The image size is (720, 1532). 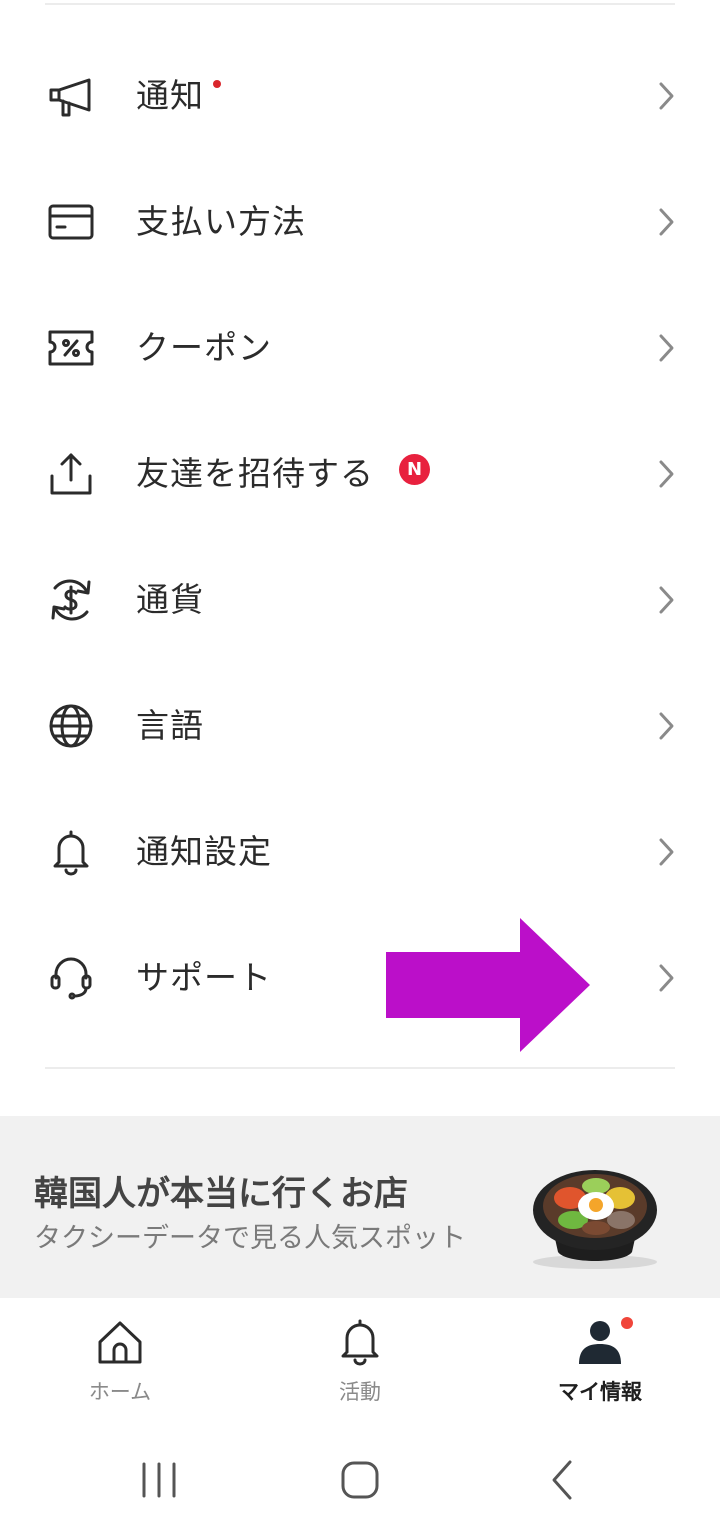 I want to click on menu-item-label: サポート, so click(x=204, y=977).